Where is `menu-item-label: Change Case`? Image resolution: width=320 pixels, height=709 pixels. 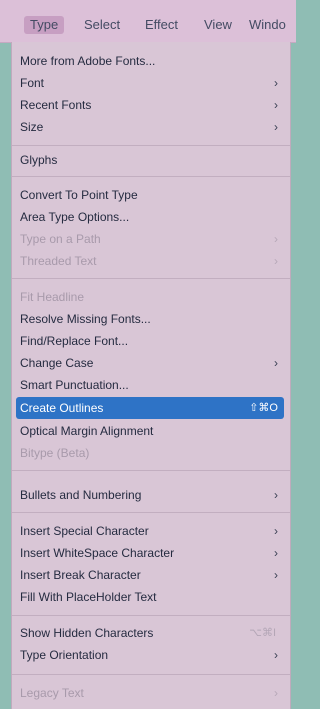 menu-item-label: Change Case is located at coordinates (57, 363).